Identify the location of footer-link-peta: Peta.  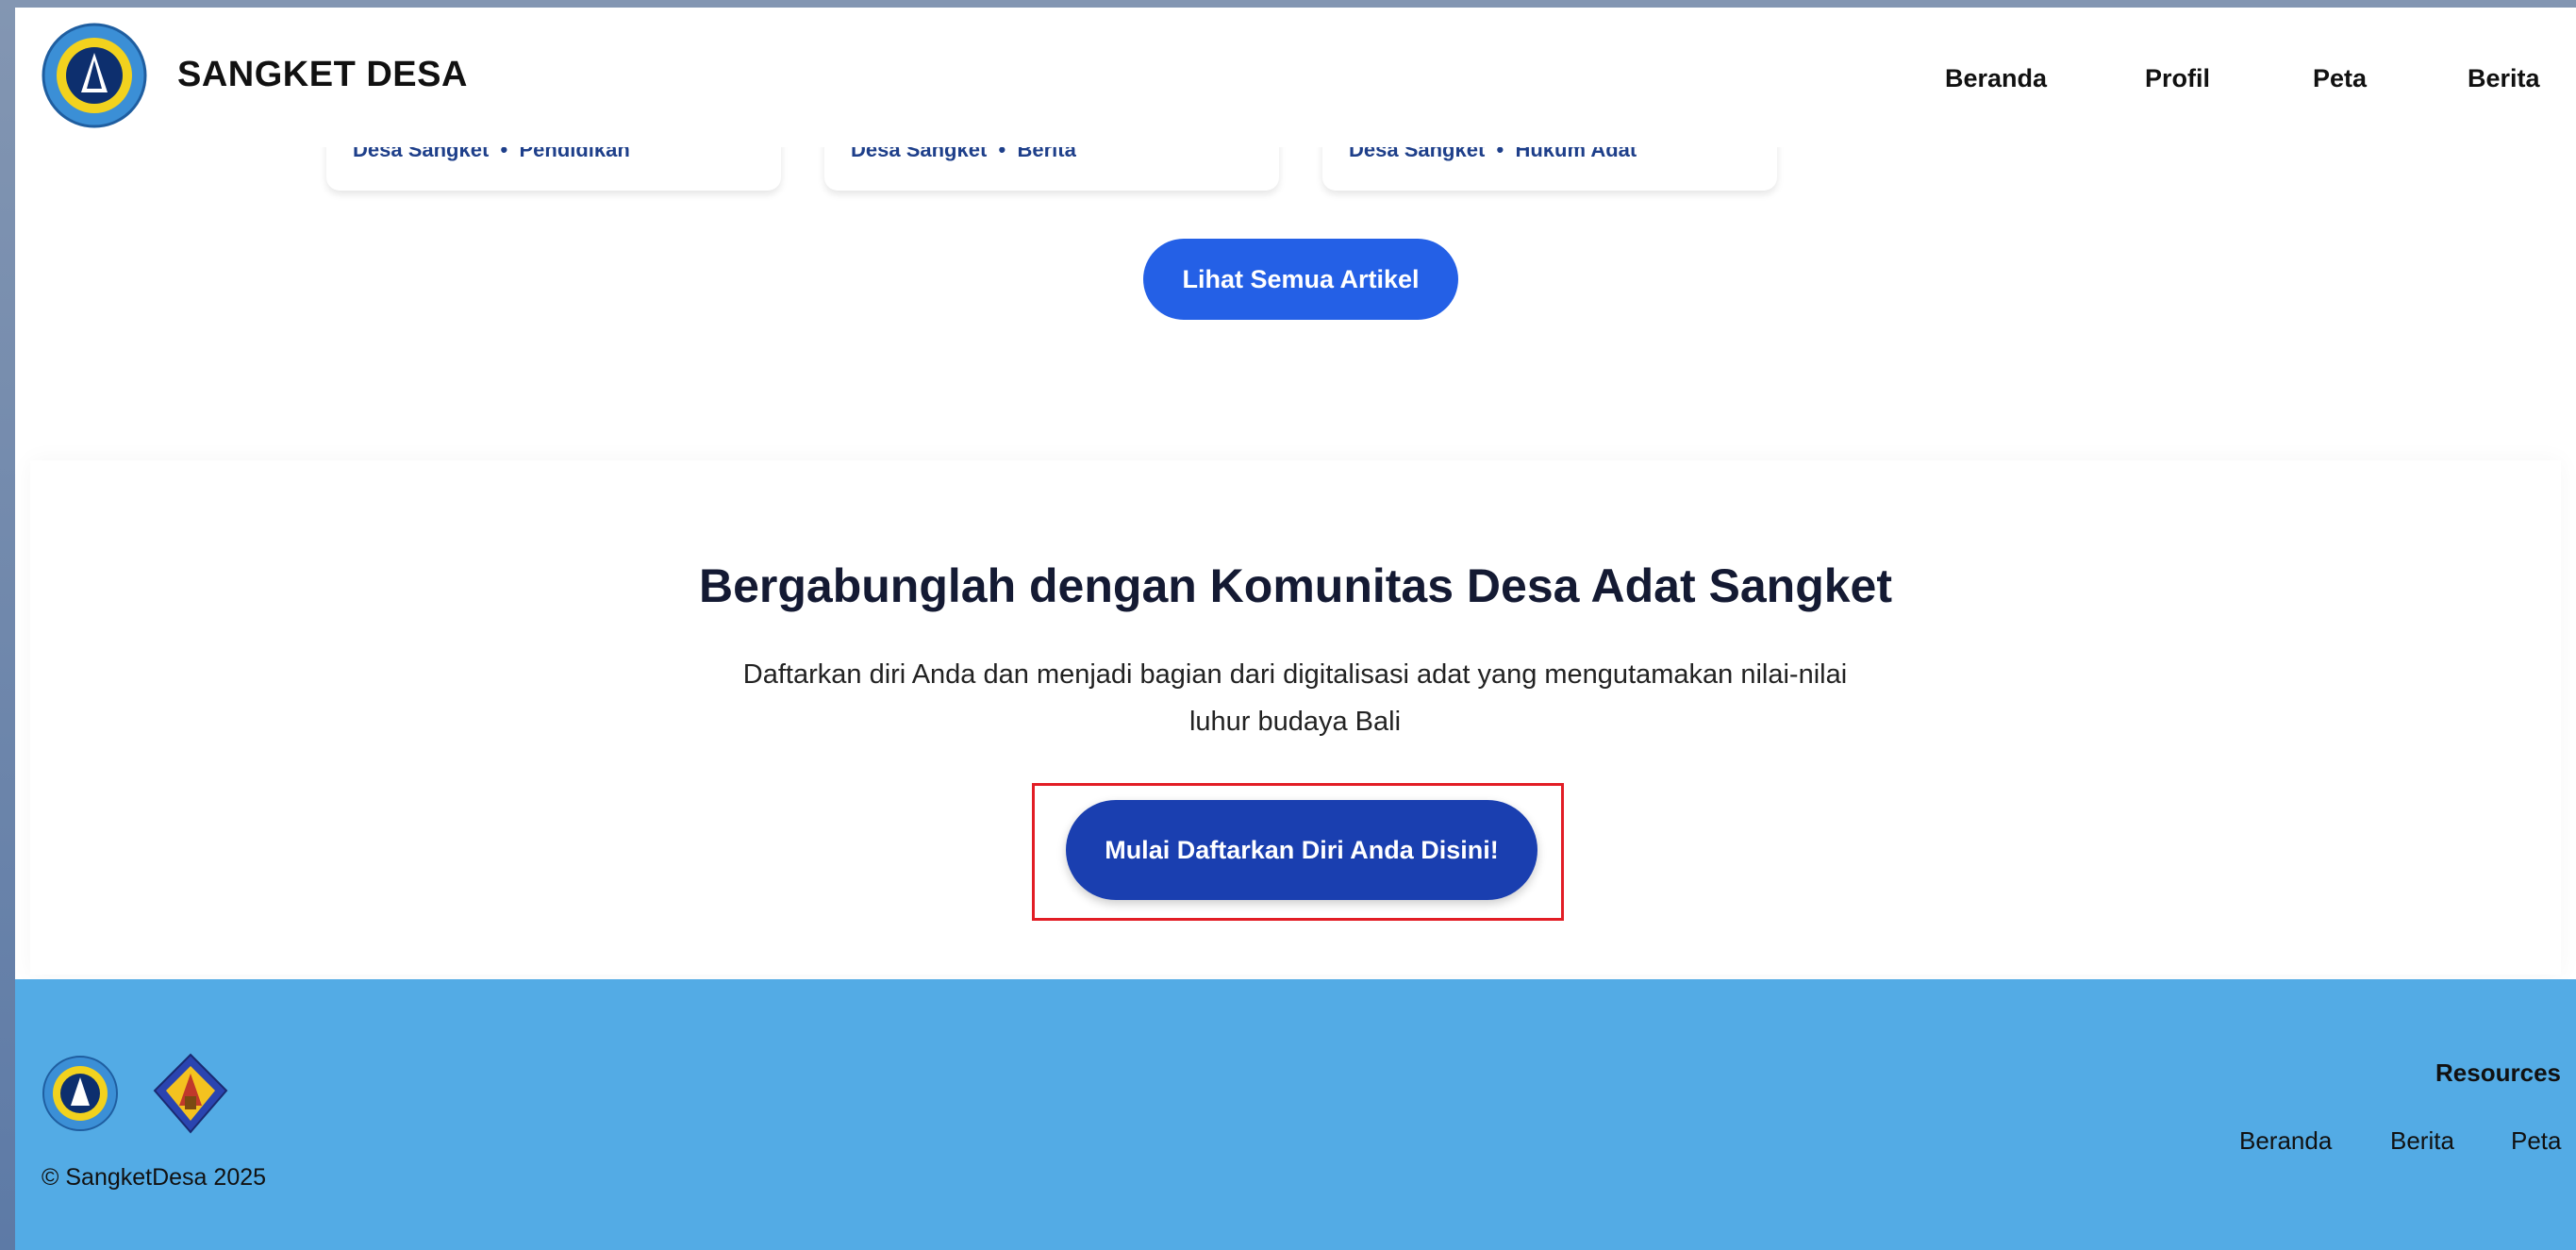
(2536, 1141).